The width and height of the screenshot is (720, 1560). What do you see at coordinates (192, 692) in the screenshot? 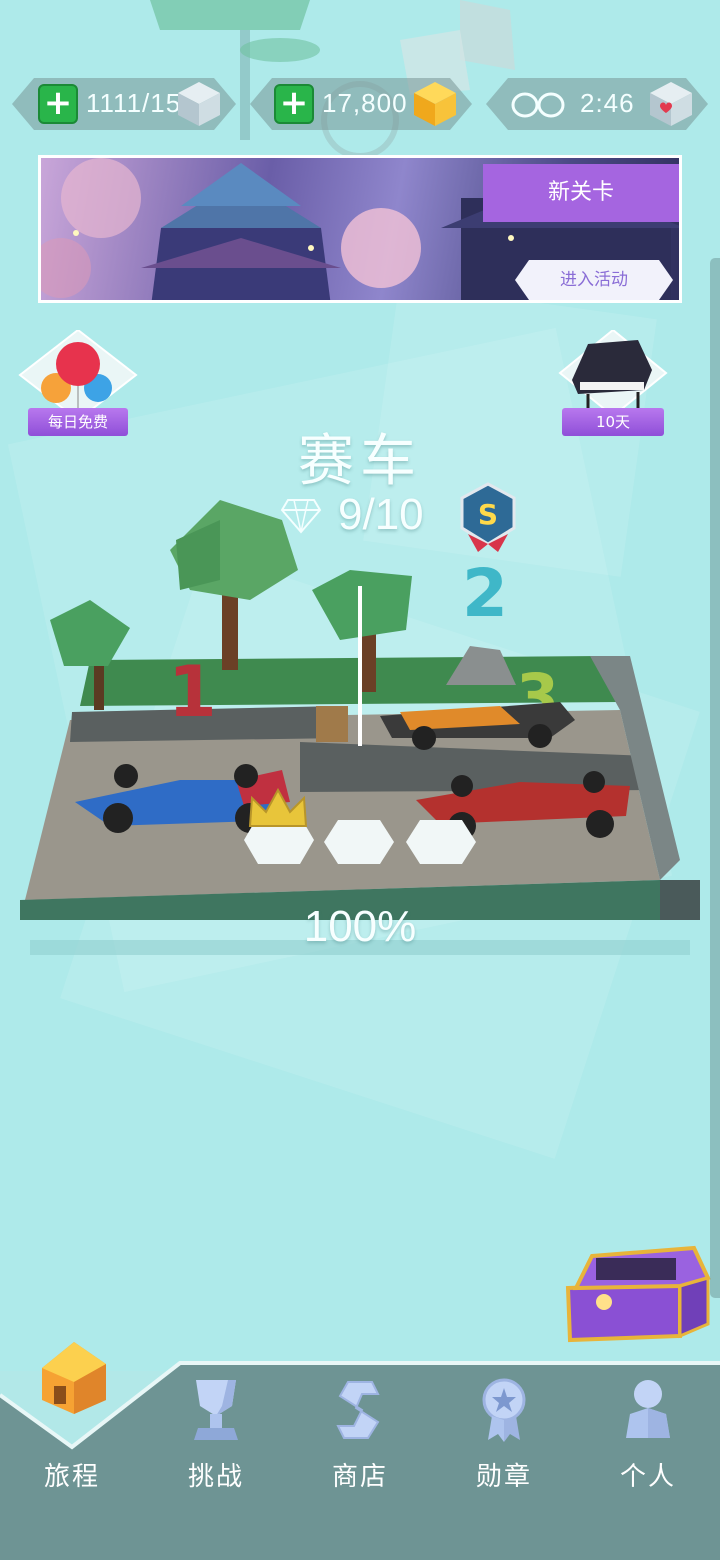
I see `place-number: 1` at bounding box center [192, 692].